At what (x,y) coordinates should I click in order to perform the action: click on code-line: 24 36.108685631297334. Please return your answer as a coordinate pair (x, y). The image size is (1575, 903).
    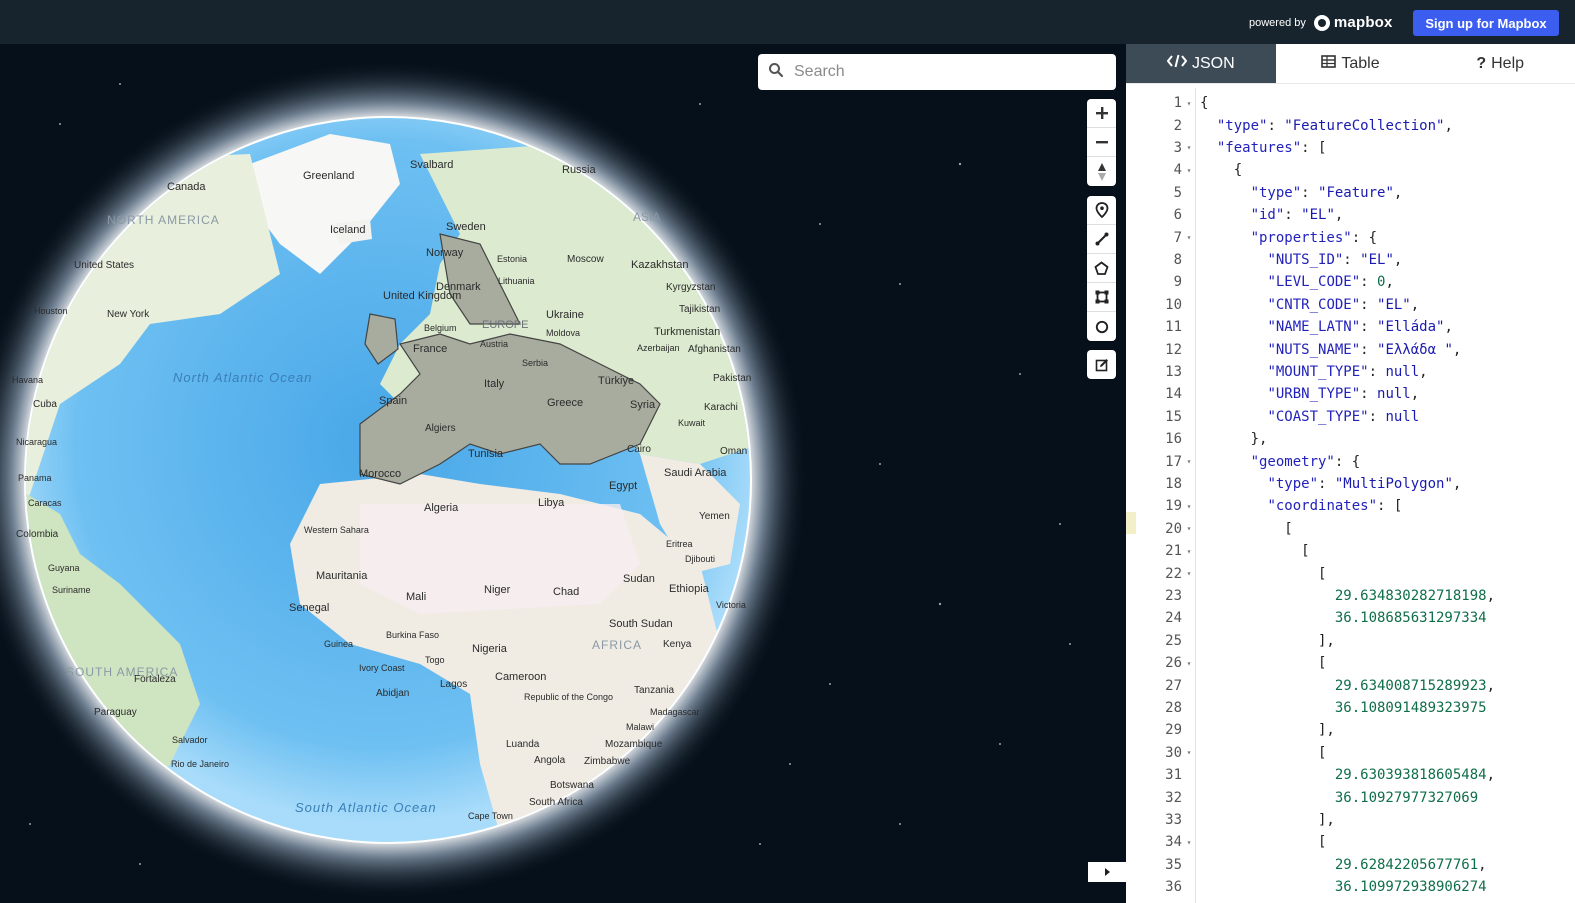
    Looking at the image, I should click on (1350, 618).